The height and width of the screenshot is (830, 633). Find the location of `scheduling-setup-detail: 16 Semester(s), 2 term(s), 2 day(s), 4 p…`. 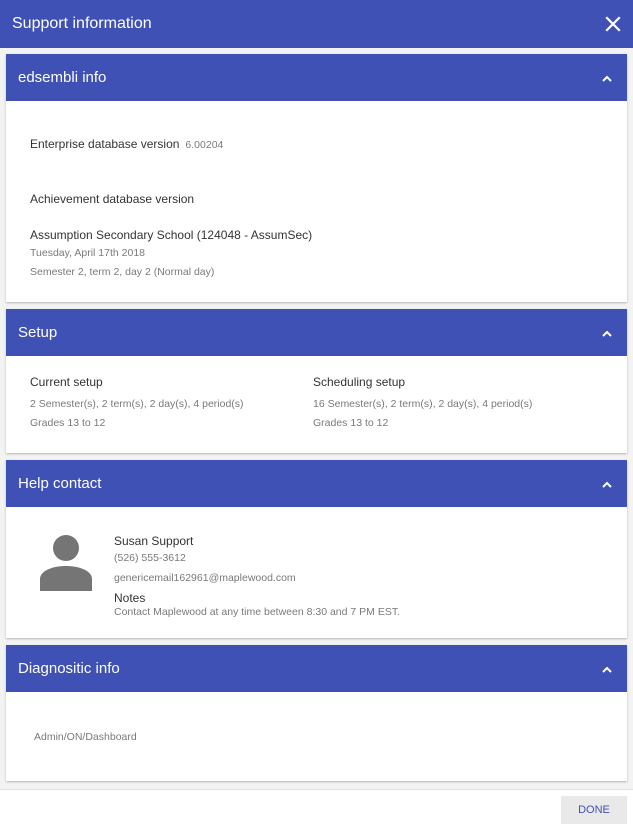

scheduling-setup-detail: 16 Semester(s), 2 term(s), 2 day(s), 4 p… is located at coordinates (423, 404).